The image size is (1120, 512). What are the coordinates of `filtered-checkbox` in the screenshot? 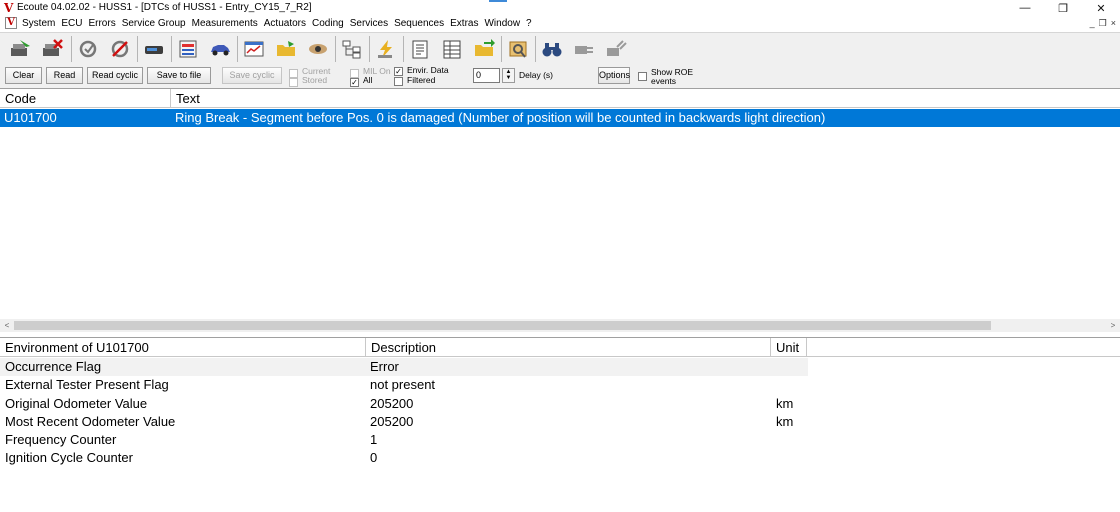 It's located at (398, 81).